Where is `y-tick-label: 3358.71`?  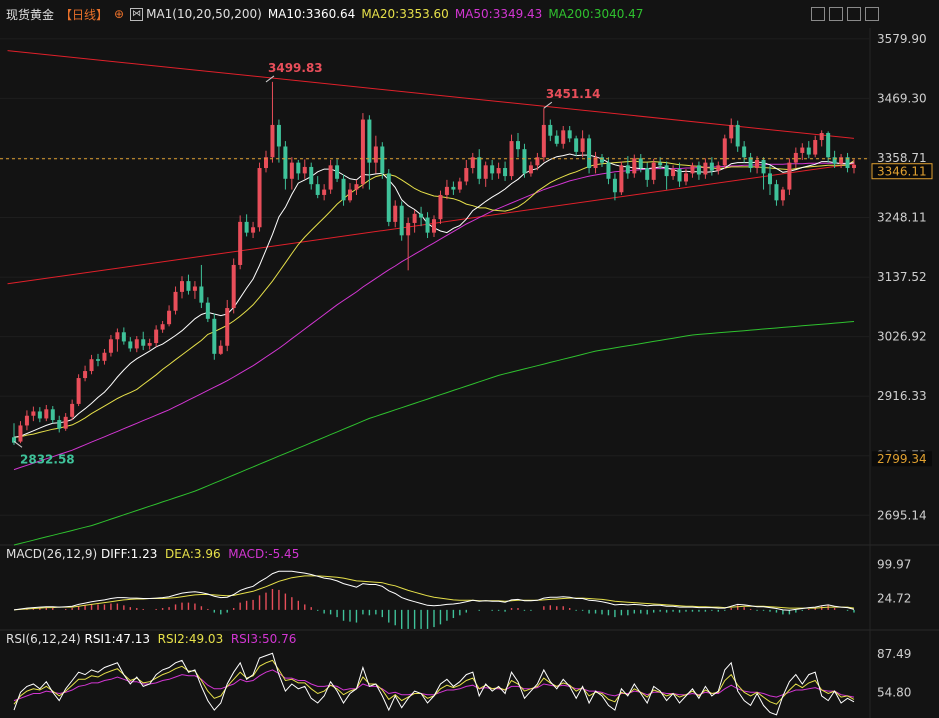 y-tick-label: 3358.71 is located at coordinates (902, 158).